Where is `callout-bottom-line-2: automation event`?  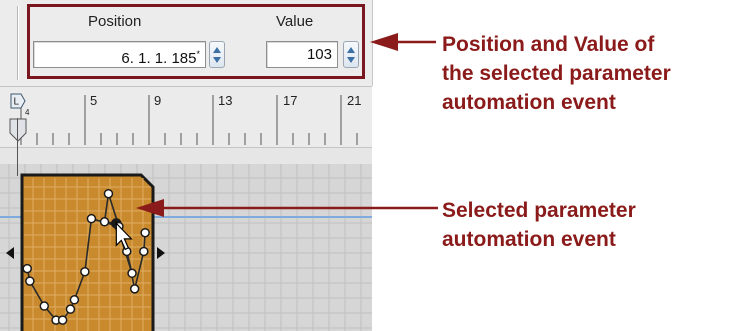
callout-bottom-line-2: automation event is located at coordinates (529, 239).